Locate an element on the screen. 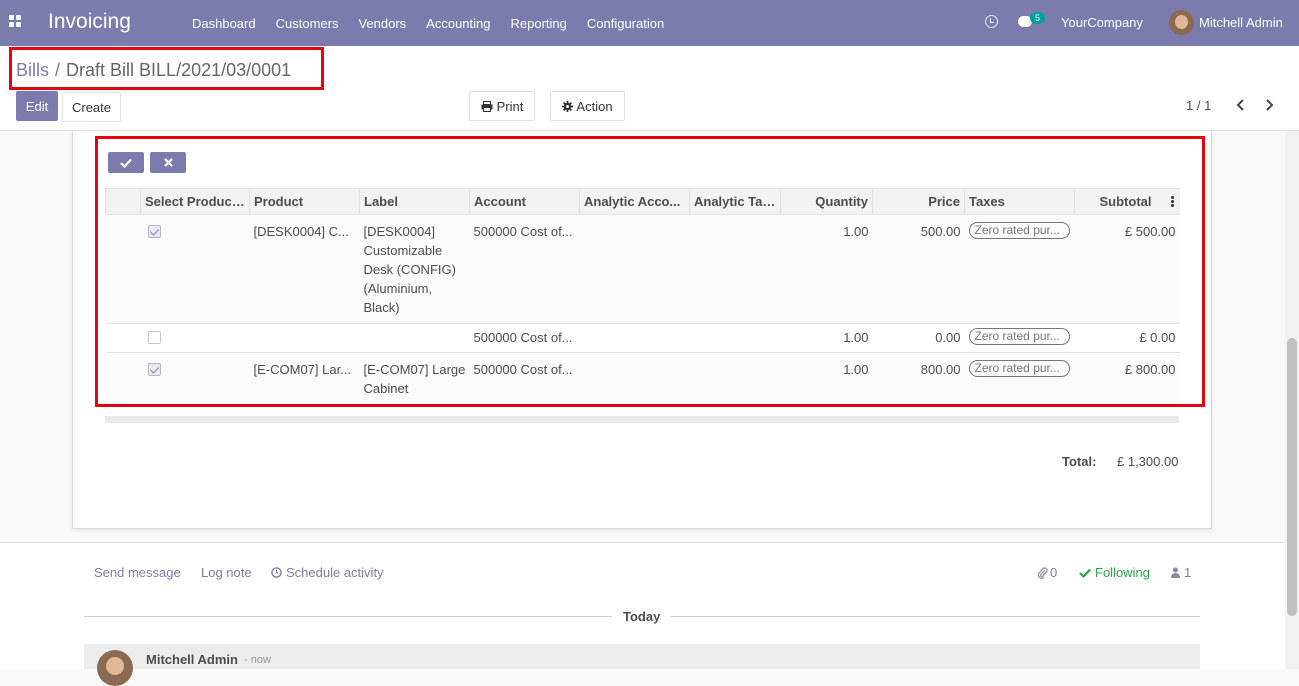 The image size is (1299, 686). header-account: Account is located at coordinates (524, 201).